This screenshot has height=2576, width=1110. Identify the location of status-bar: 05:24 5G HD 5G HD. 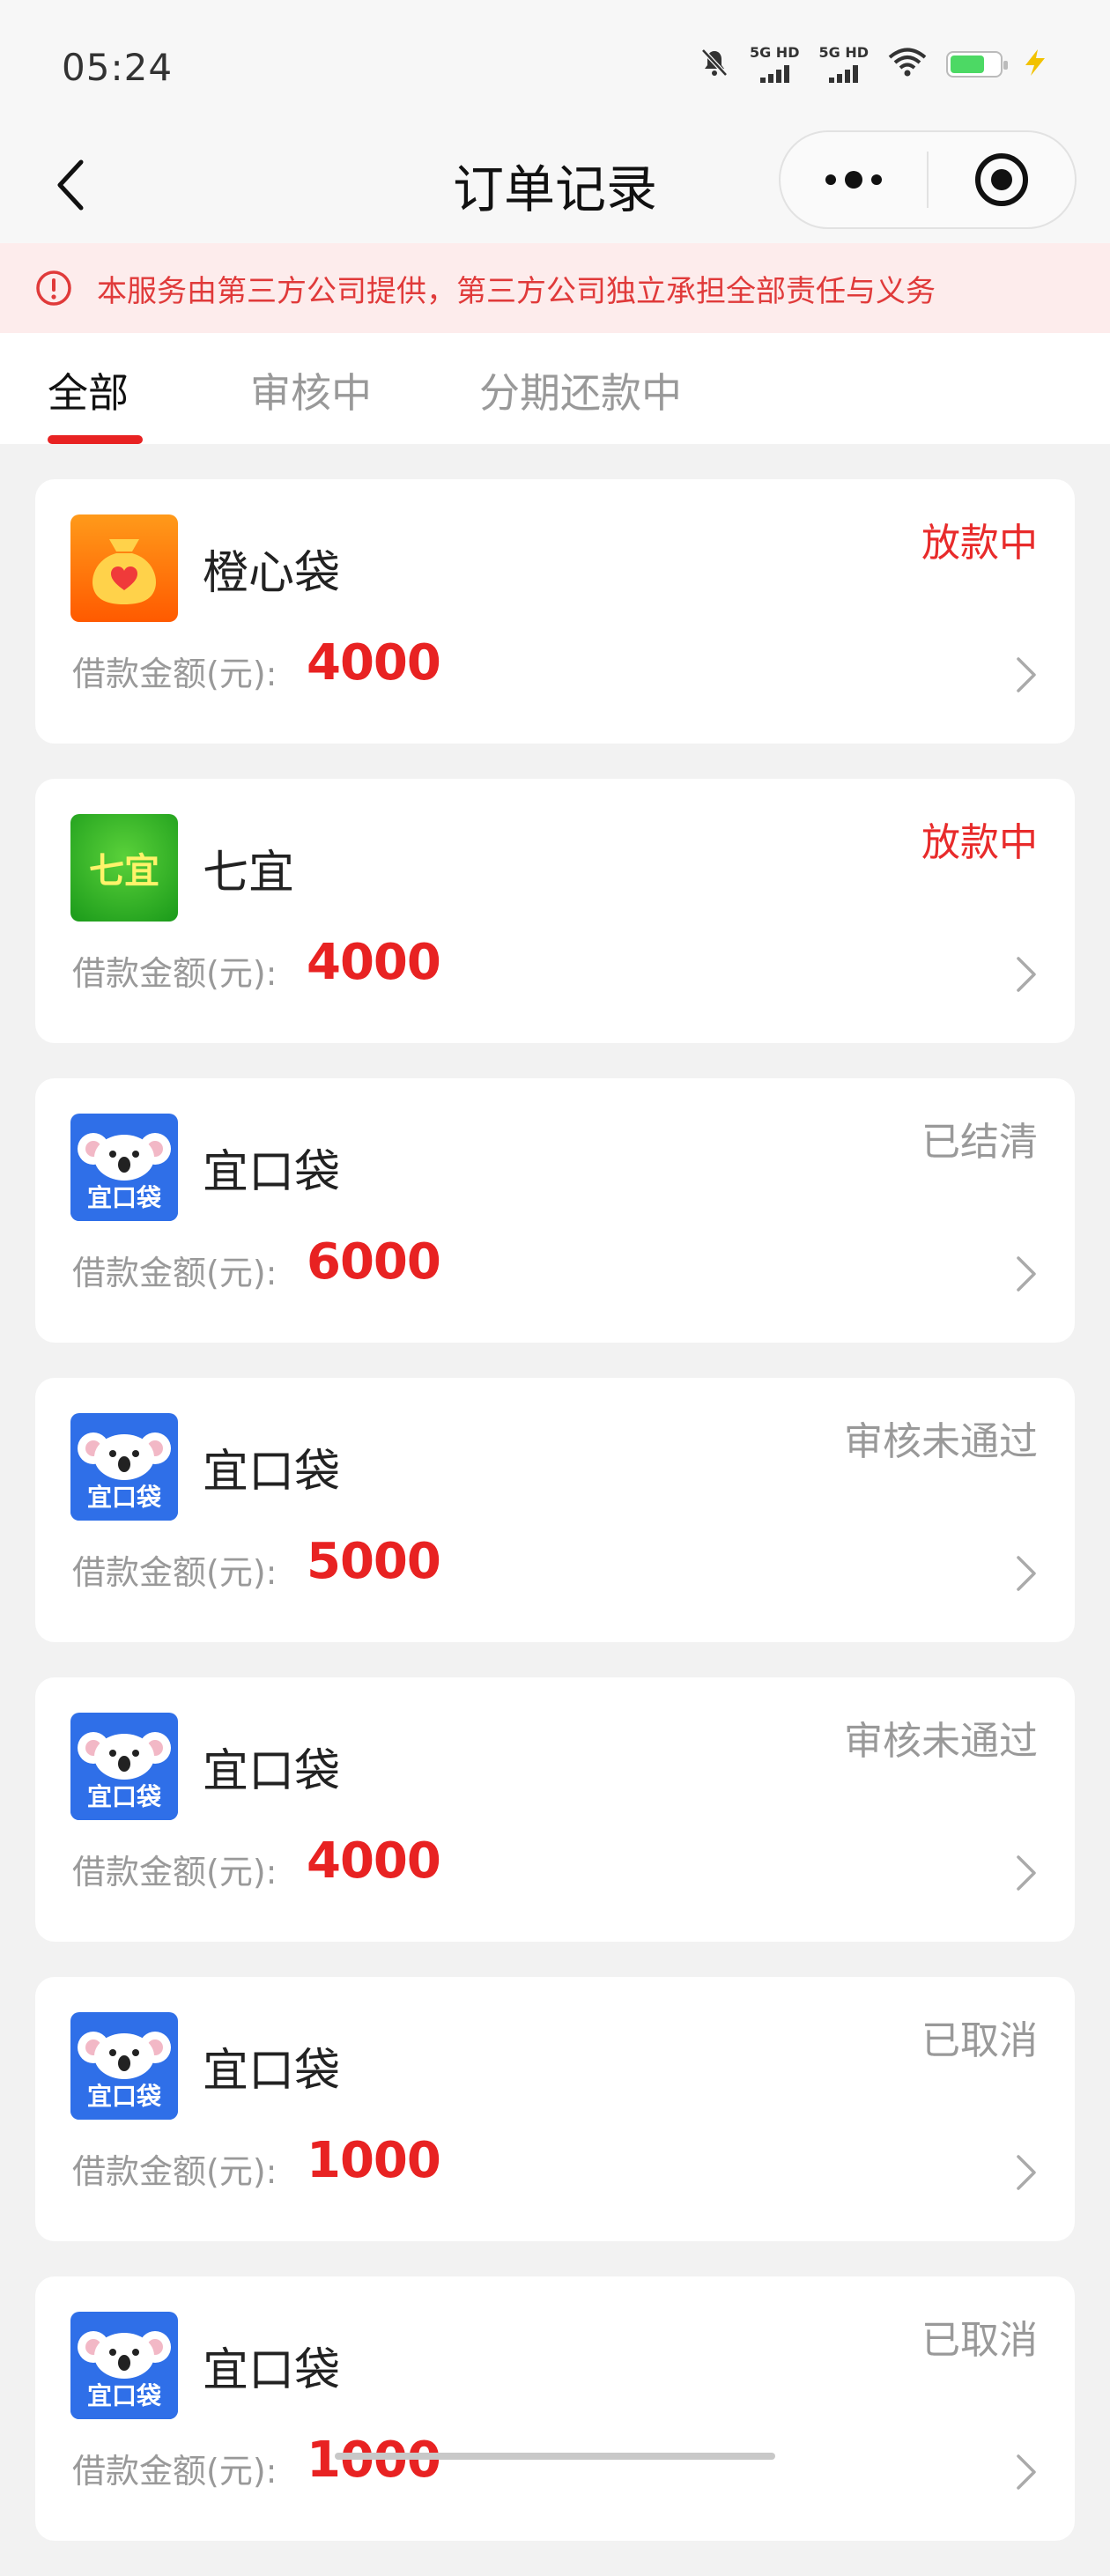
(555, 66).